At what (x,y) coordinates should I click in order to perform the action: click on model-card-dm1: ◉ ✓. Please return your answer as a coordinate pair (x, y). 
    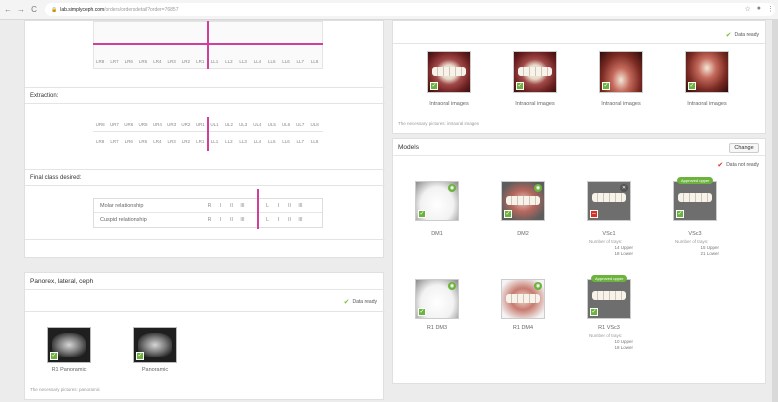
    Looking at the image, I should click on (437, 201).